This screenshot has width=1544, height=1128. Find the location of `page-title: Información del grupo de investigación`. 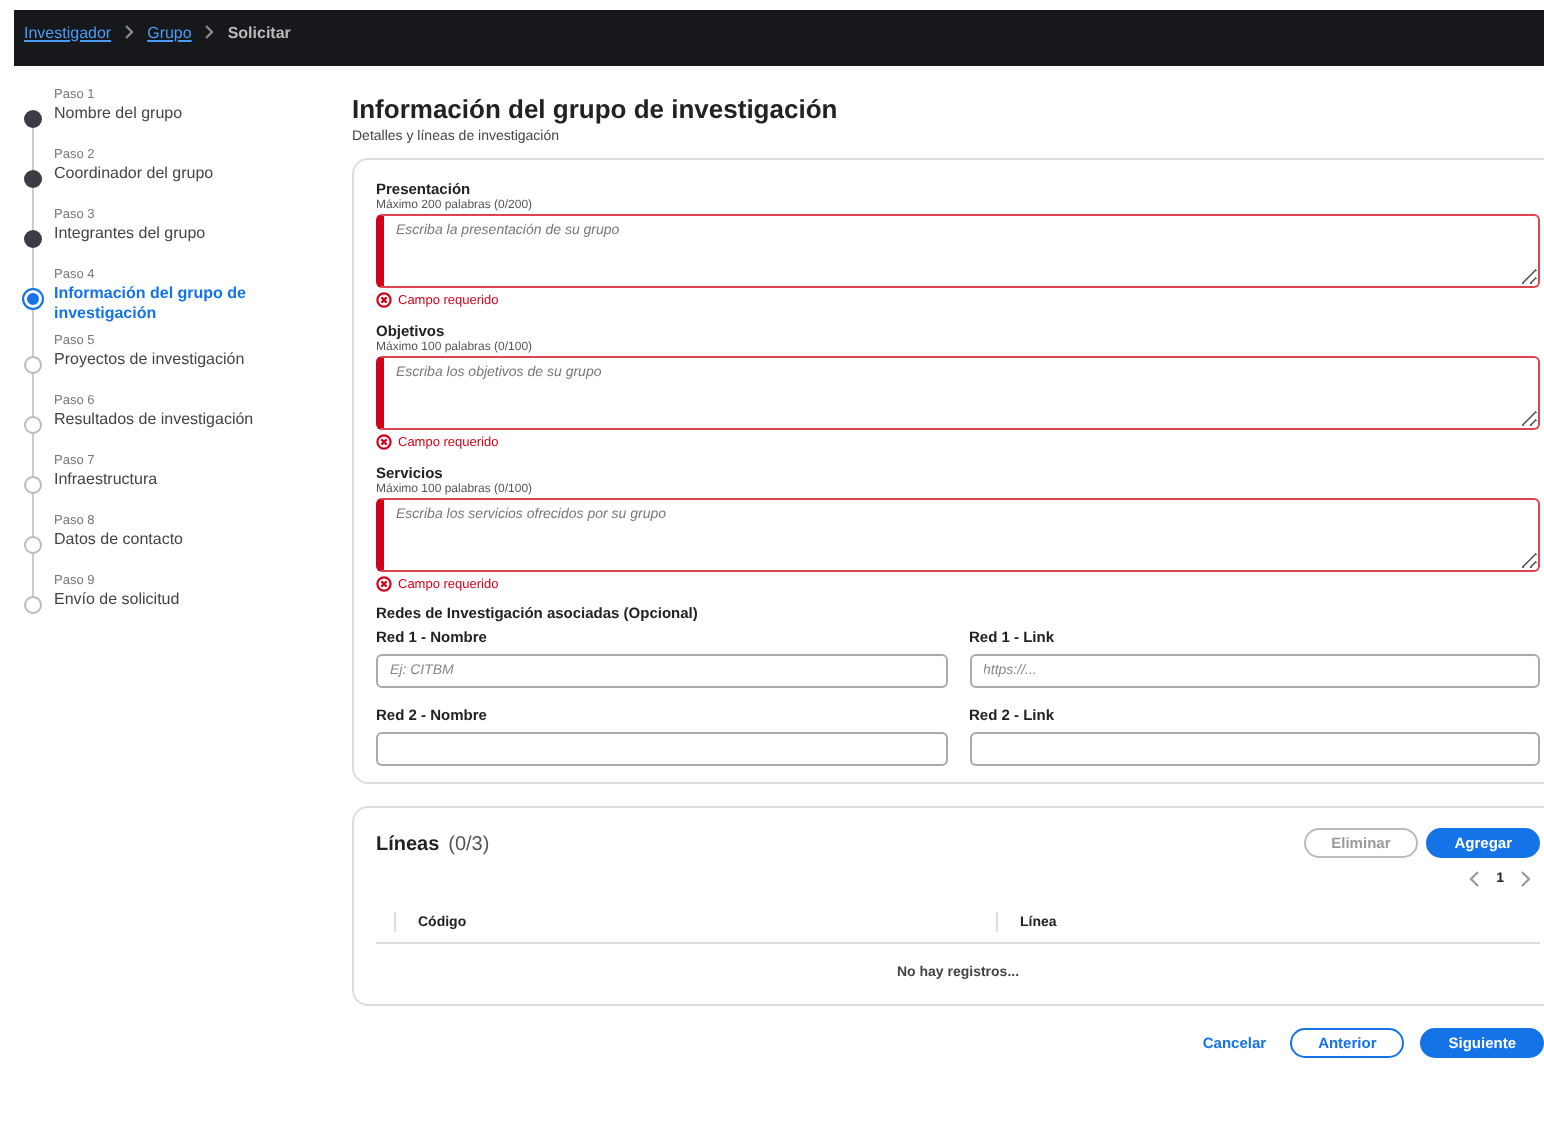

page-title: Información del grupo de investigación is located at coordinates (596, 110).